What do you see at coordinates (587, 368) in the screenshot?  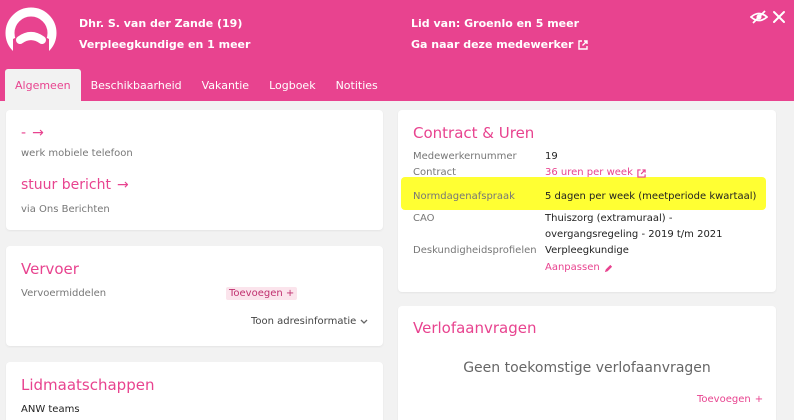 I see `verlof-empty-message: Geen toekomstige verlofaanvragen` at bounding box center [587, 368].